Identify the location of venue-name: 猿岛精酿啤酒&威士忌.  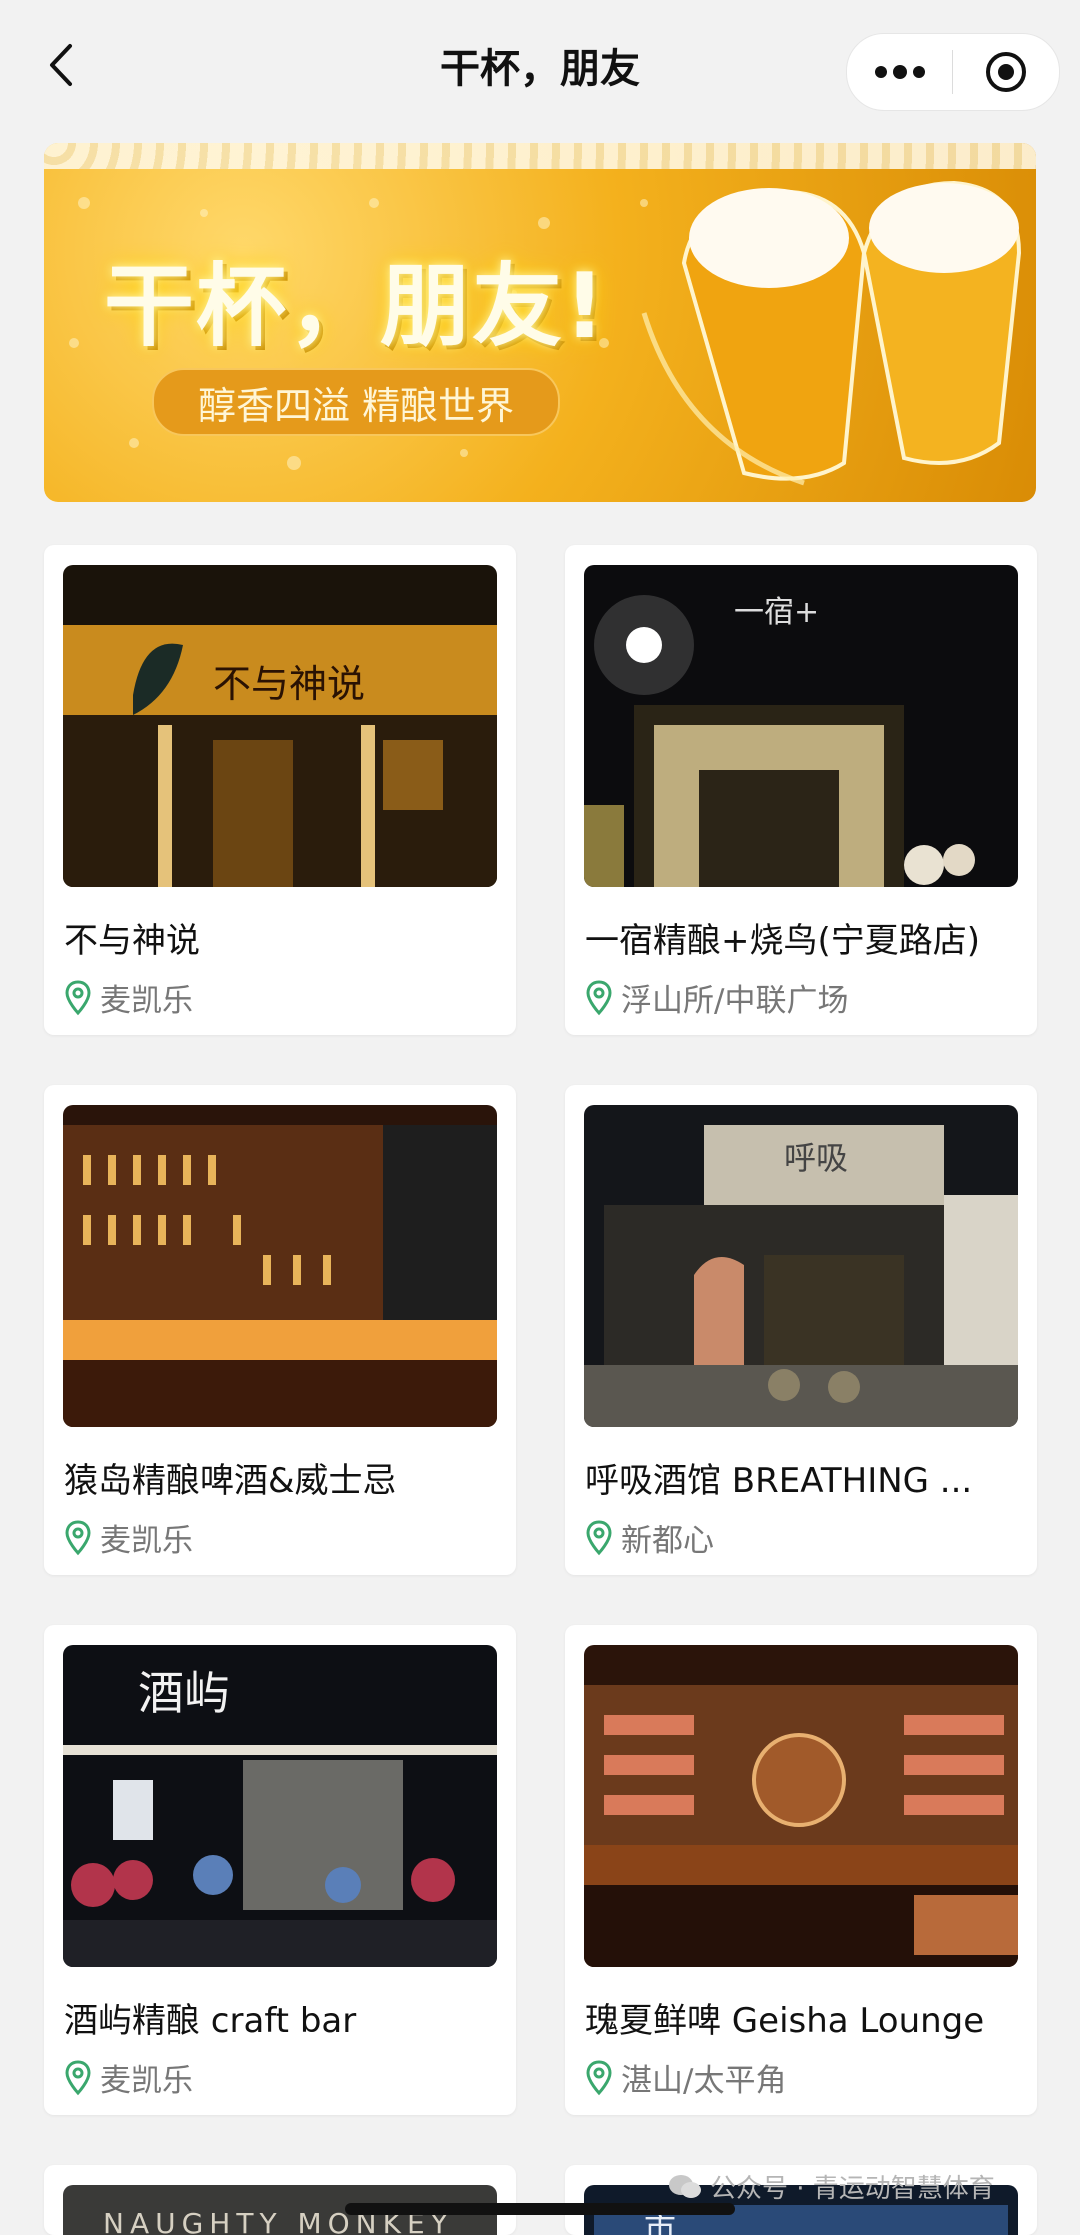
(230, 1481).